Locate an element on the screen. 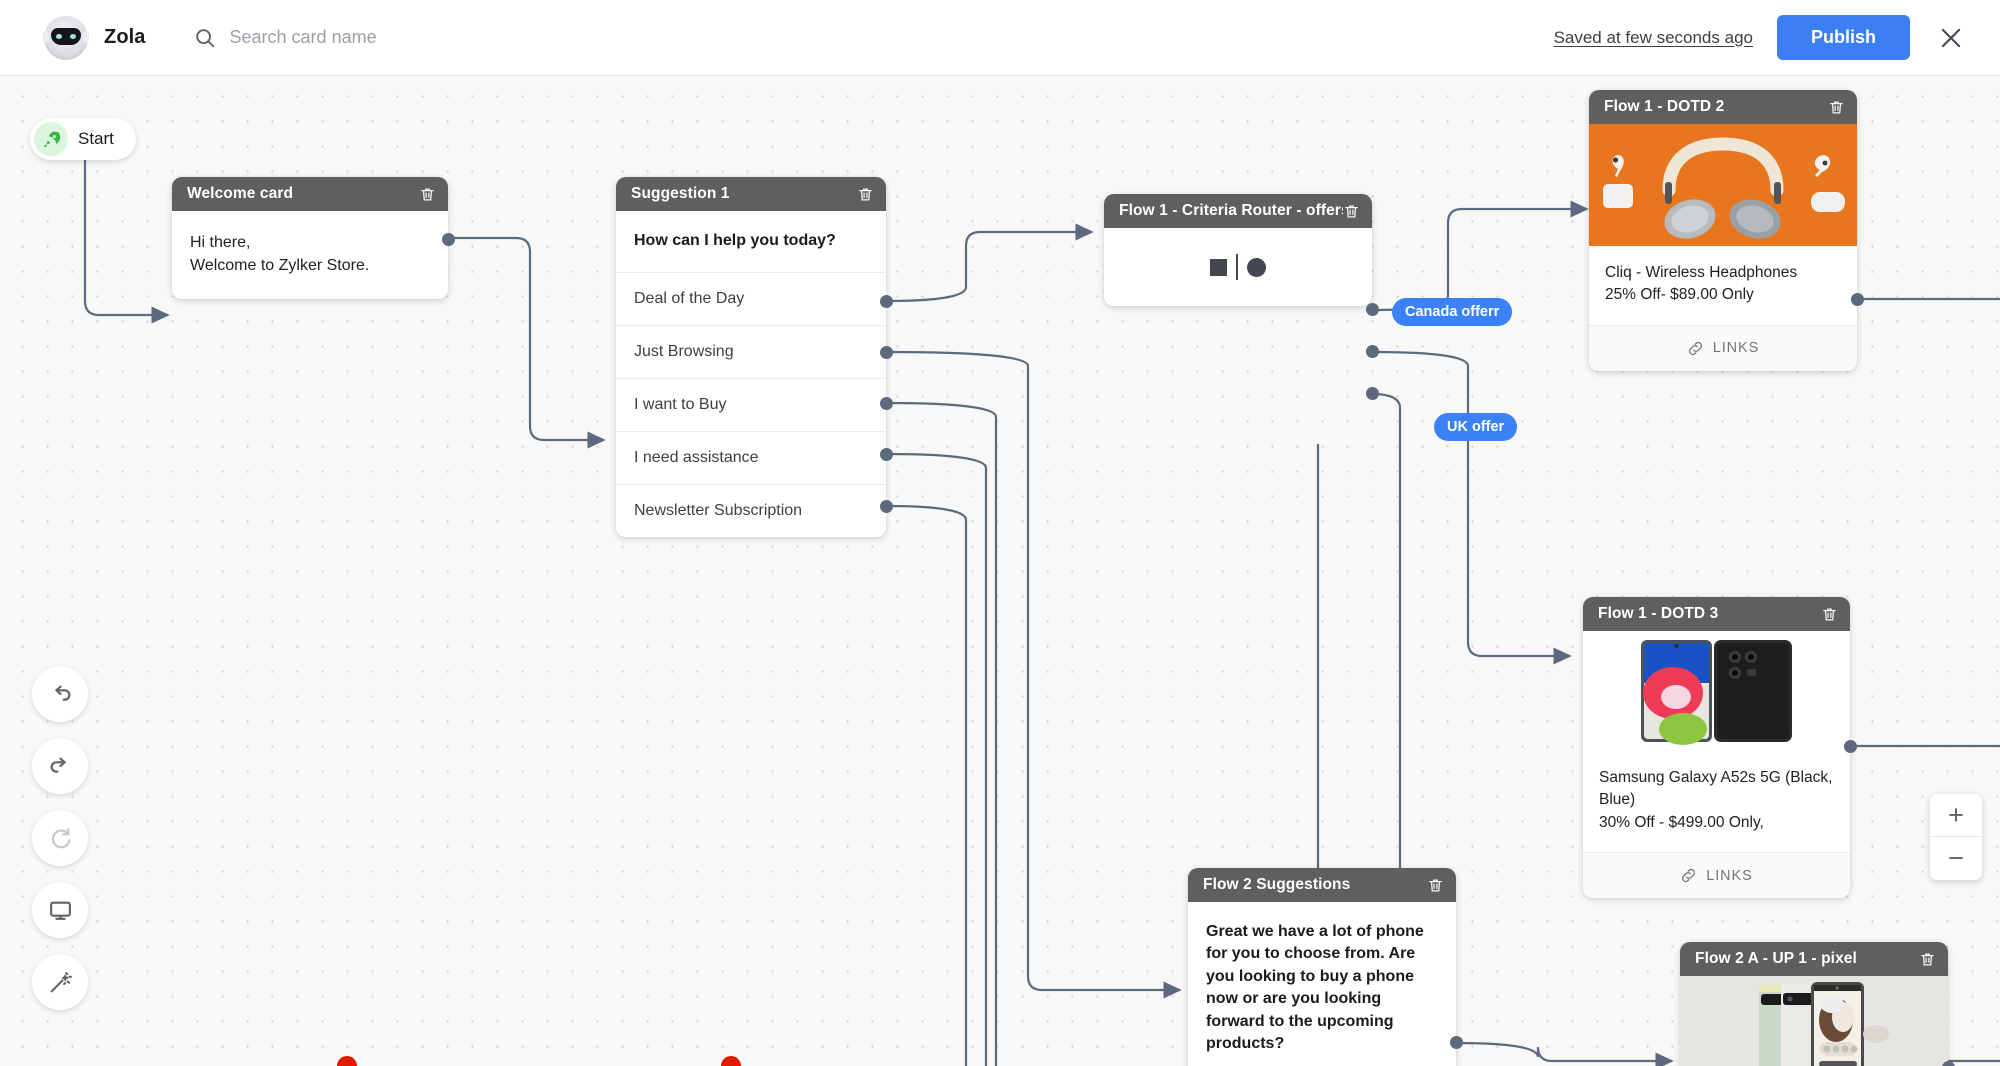 The width and height of the screenshot is (2000, 1066). suggestion-option: Newsletter Subscription is located at coordinates (751, 510).